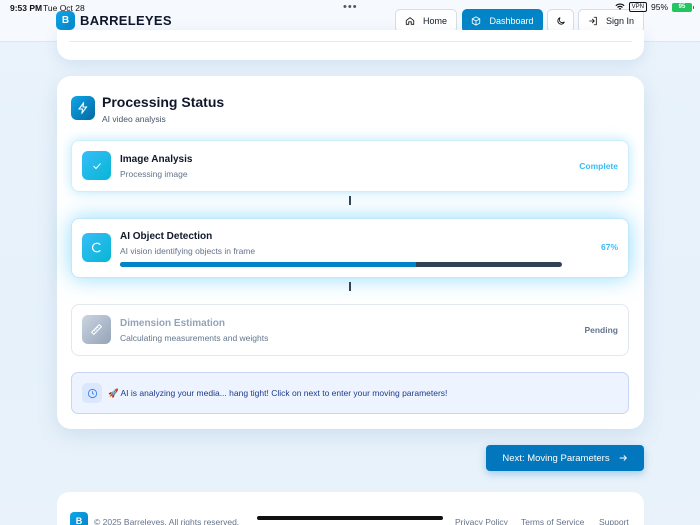  Describe the element at coordinates (637, 7) in the screenshot. I see `vpn-badge: VPN` at that location.